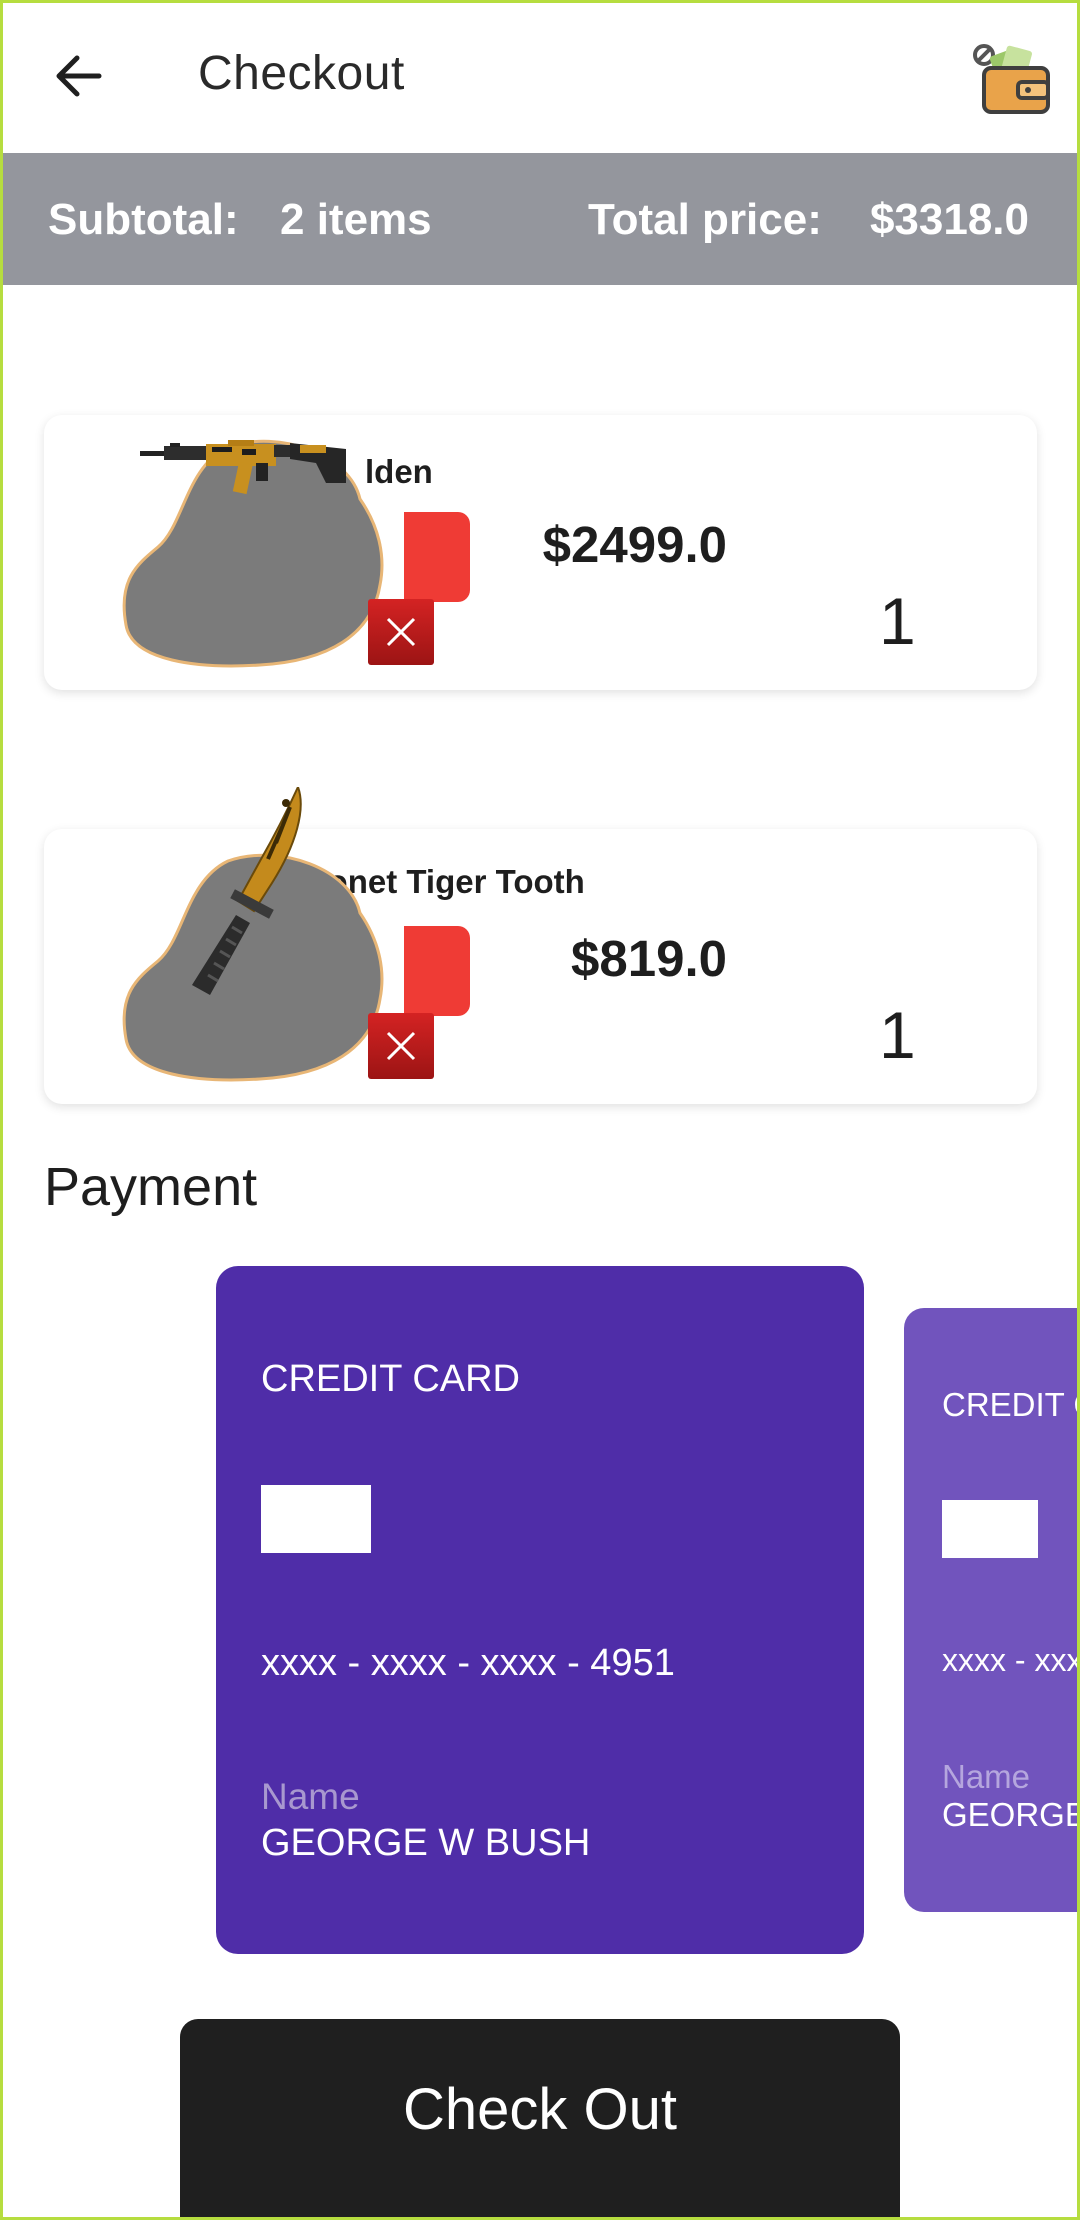  What do you see at coordinates (143, 219) in the screenshot?
I see `subtotal-label: Subtotal:` at bounding box center [143, 219].